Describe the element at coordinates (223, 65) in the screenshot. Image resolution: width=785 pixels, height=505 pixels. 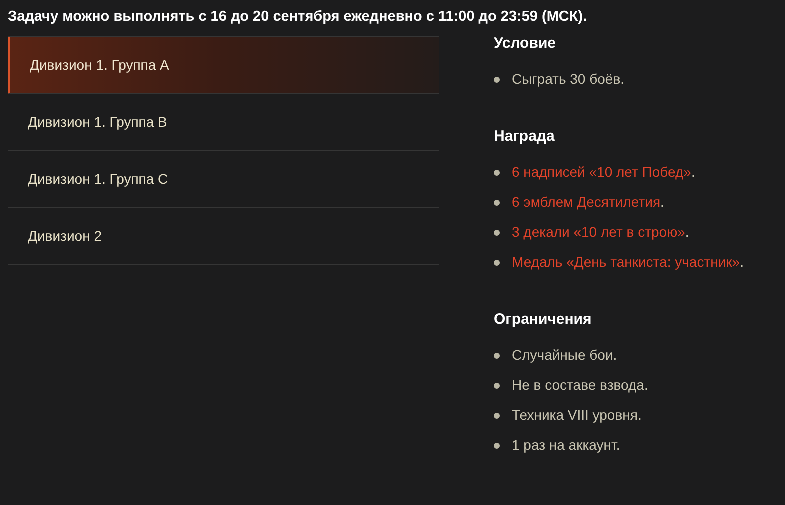
I see `division-tab: Дивизион 1. Группа А` at that location.